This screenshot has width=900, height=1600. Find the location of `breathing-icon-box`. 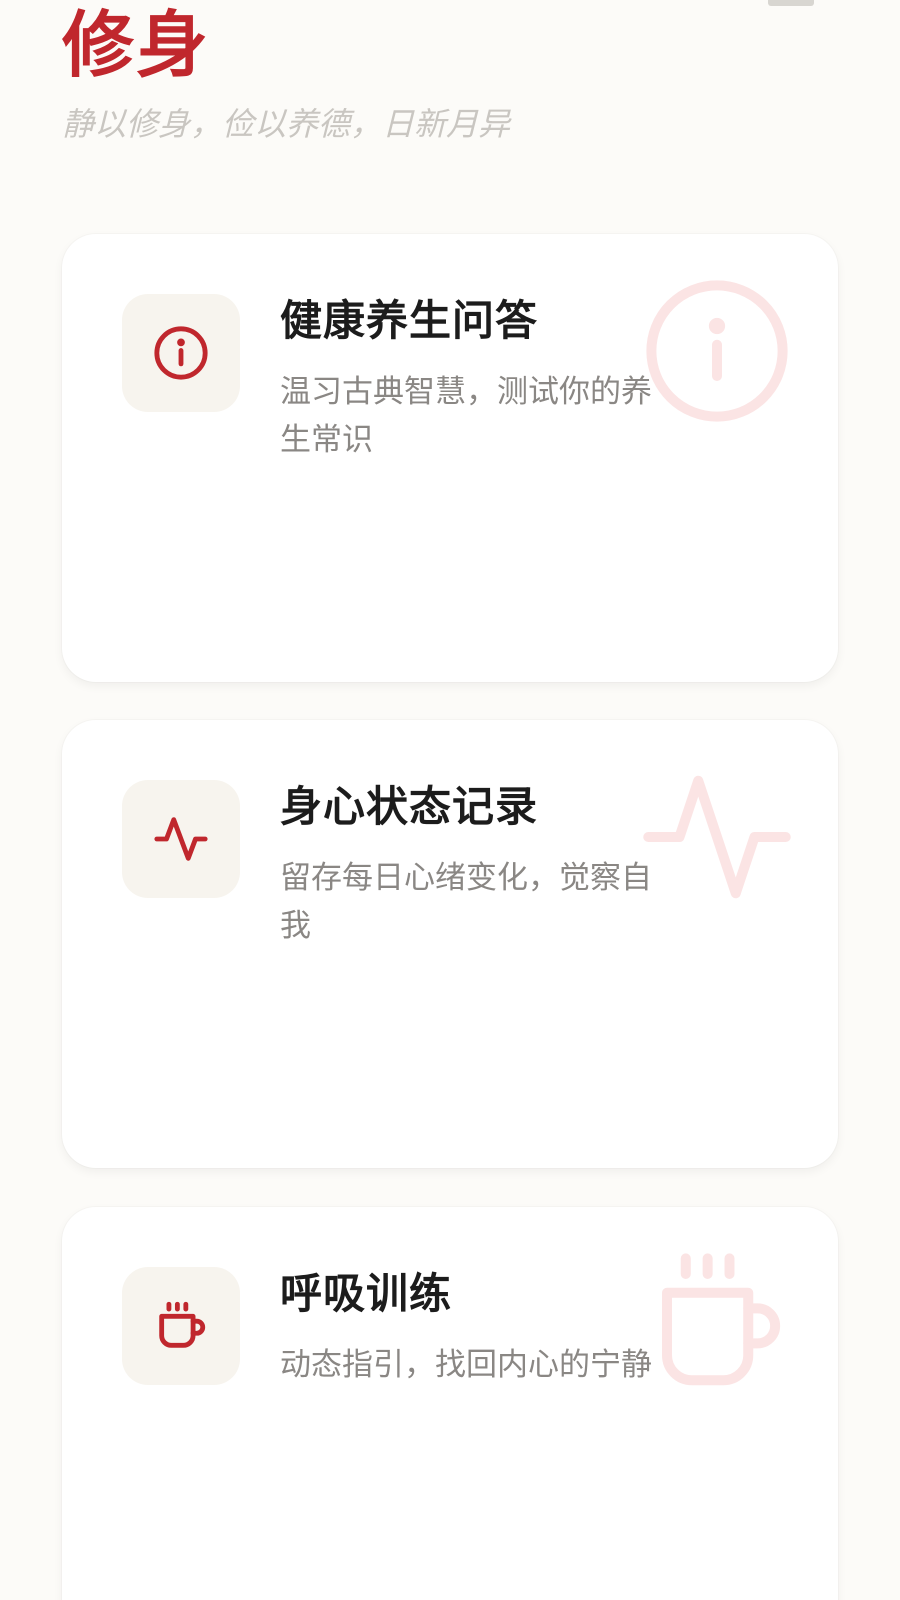

breathing-icon-box is located at coordinates (181, 1326).